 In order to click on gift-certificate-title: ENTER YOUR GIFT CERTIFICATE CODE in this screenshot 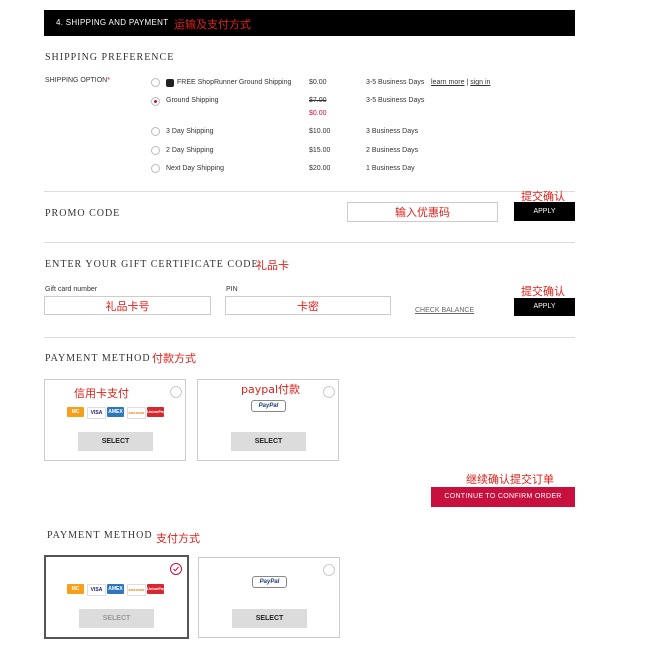, I will do `click(152, 264)`.